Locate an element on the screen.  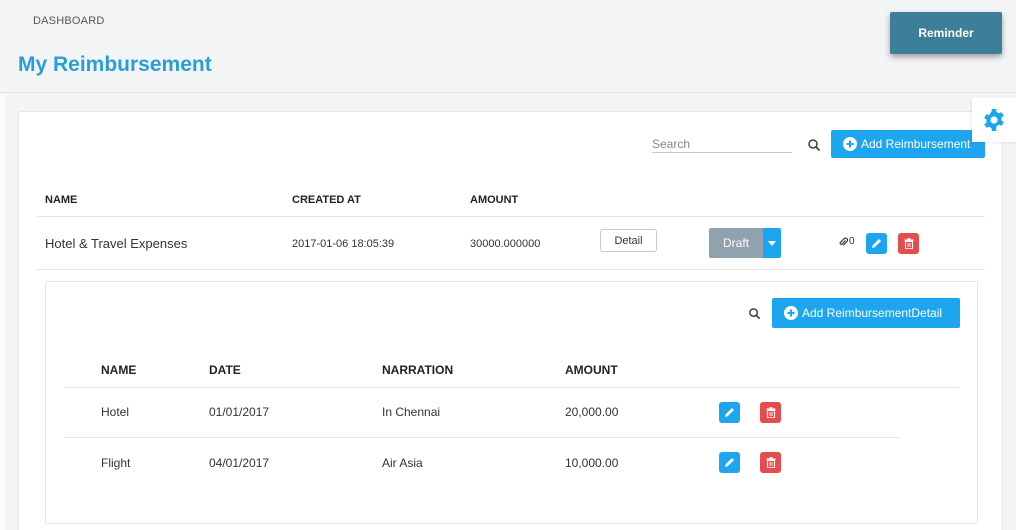
detail-column-header-narration: NARRATION is located at coordinates (418, 370).